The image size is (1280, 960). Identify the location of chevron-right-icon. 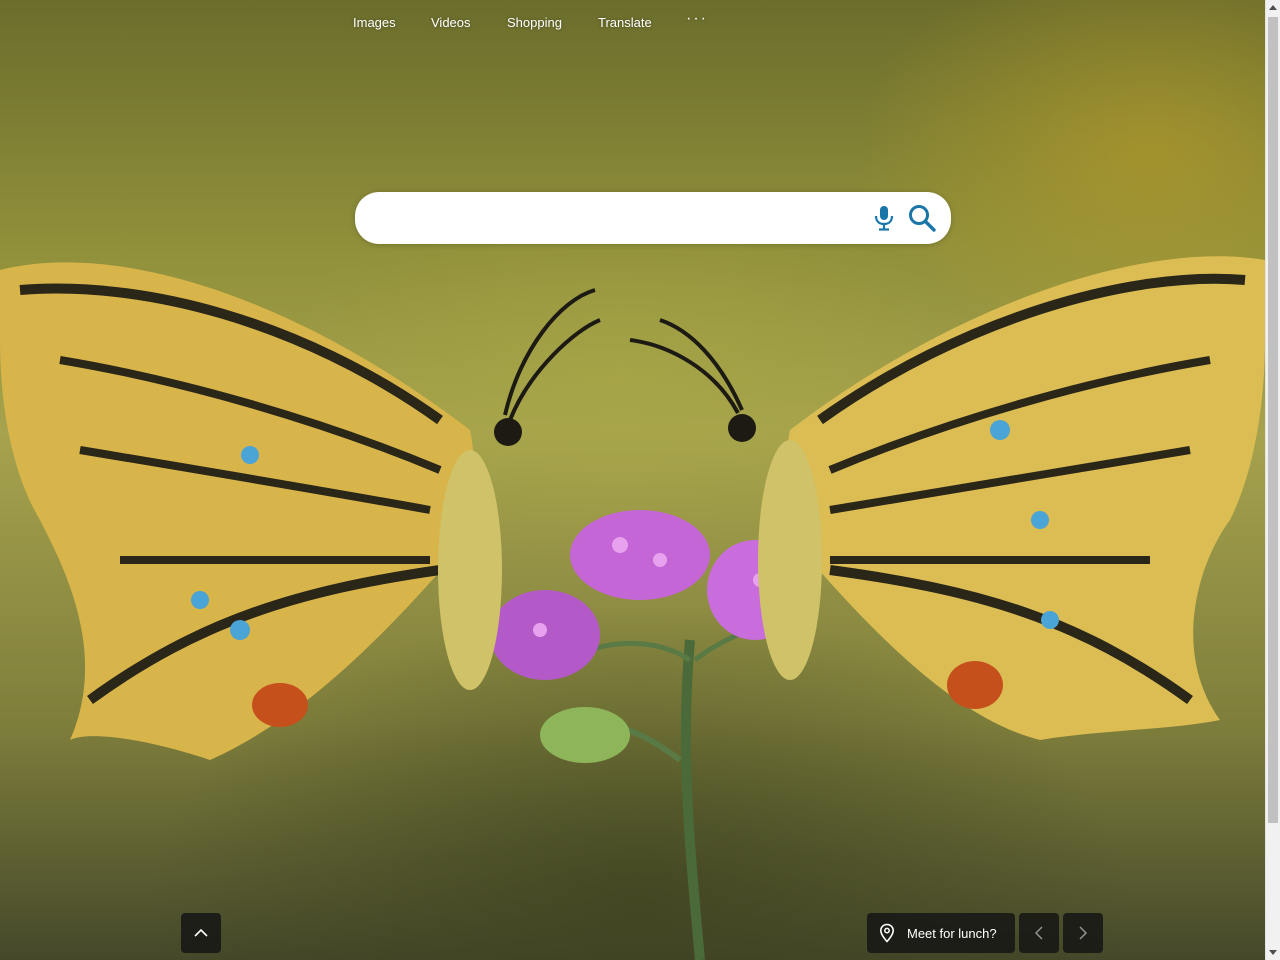
(1083, 933).